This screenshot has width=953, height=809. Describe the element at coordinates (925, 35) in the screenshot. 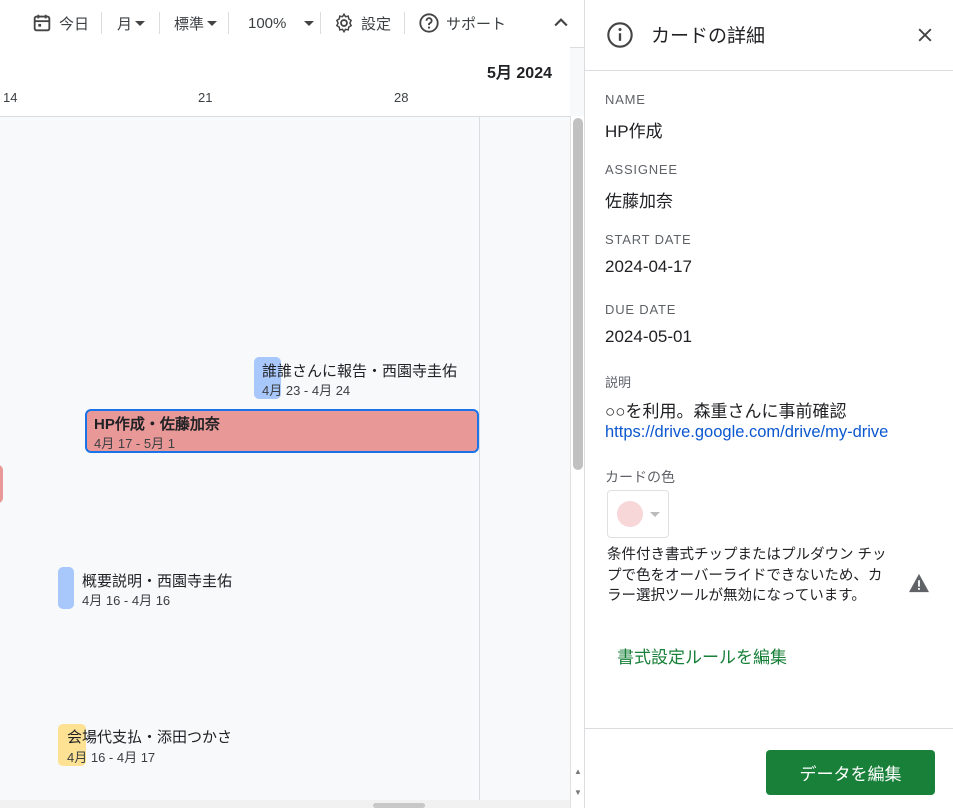

I see `close-icon` at that location.